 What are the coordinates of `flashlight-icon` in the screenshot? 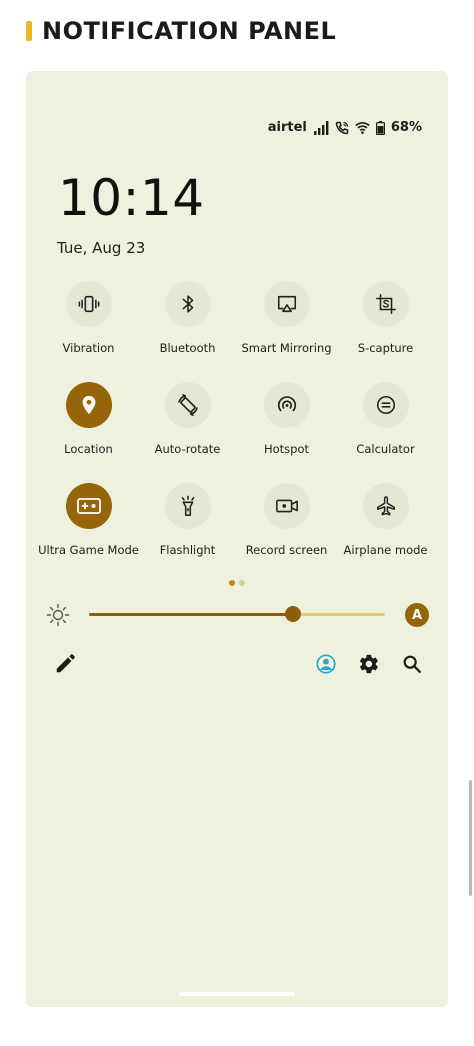 It's located at (188, 506).